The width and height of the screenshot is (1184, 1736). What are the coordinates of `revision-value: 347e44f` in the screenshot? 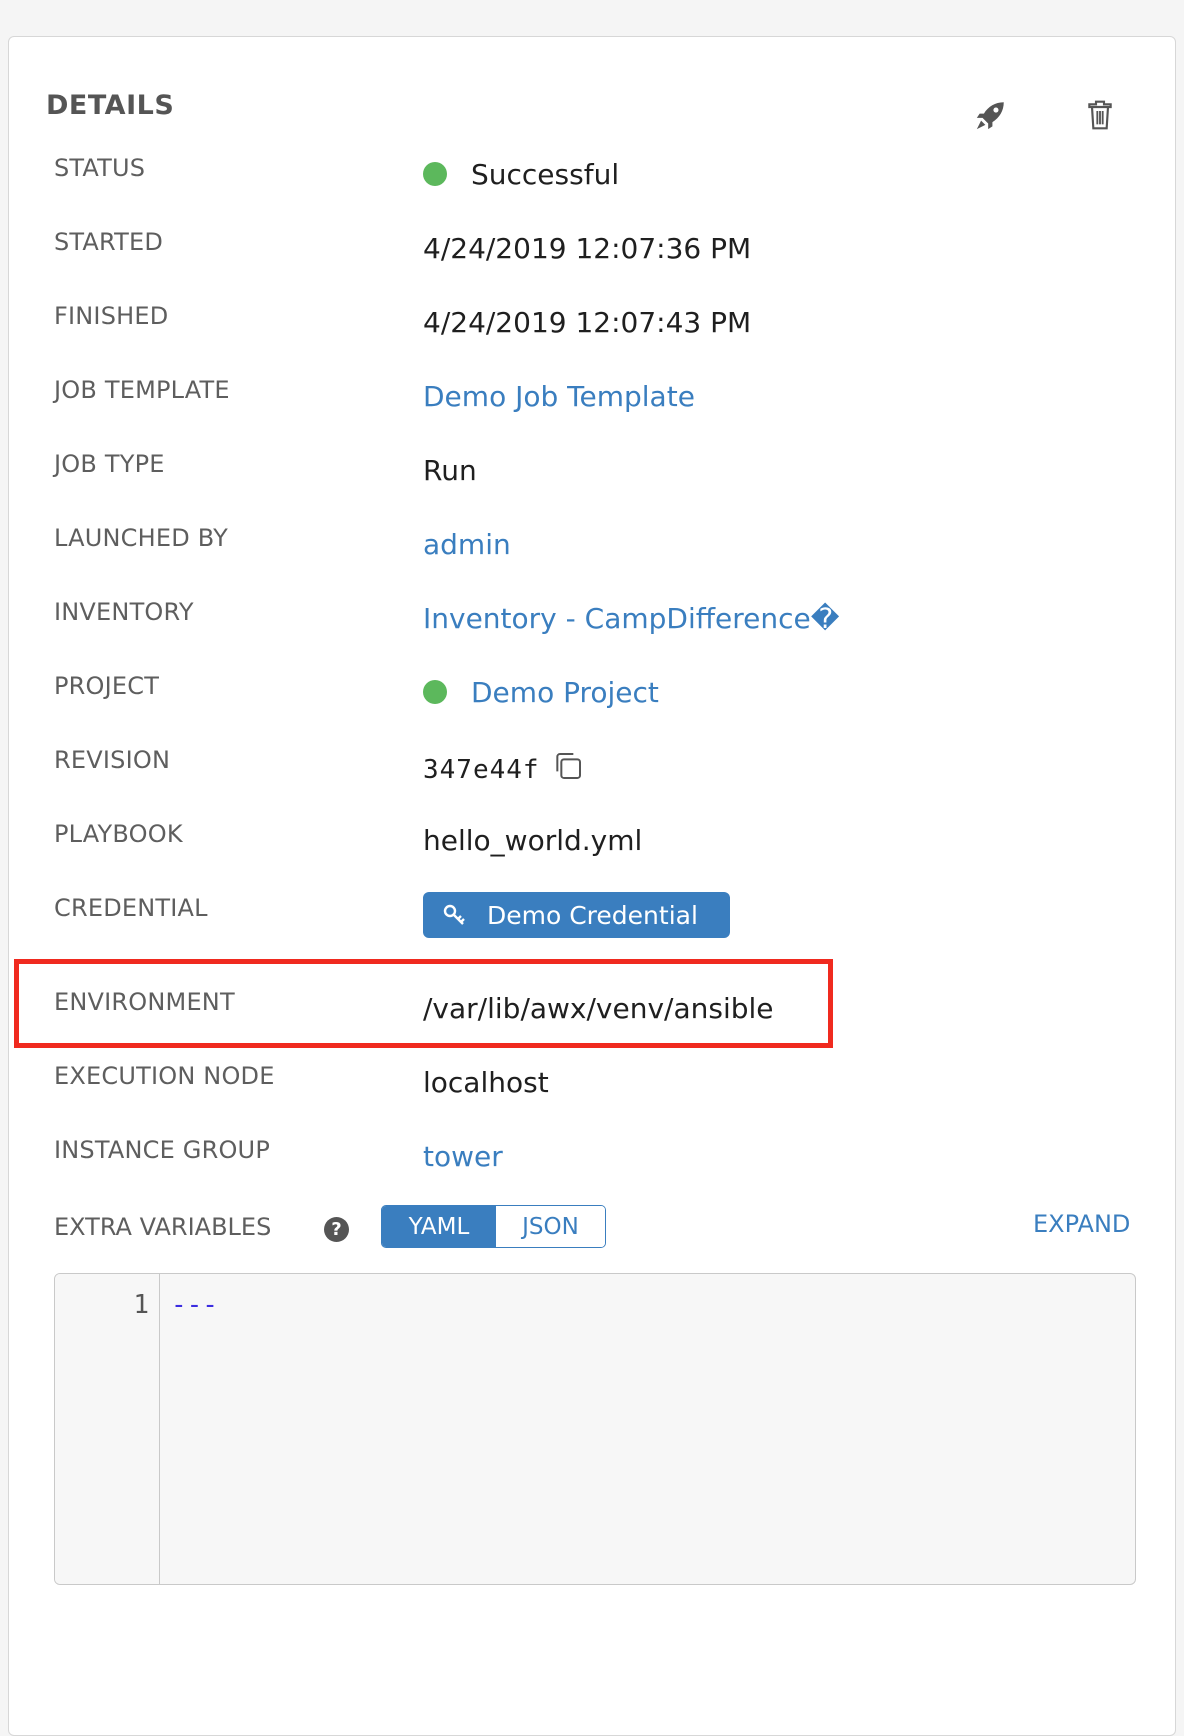 It's located at (503, 769).